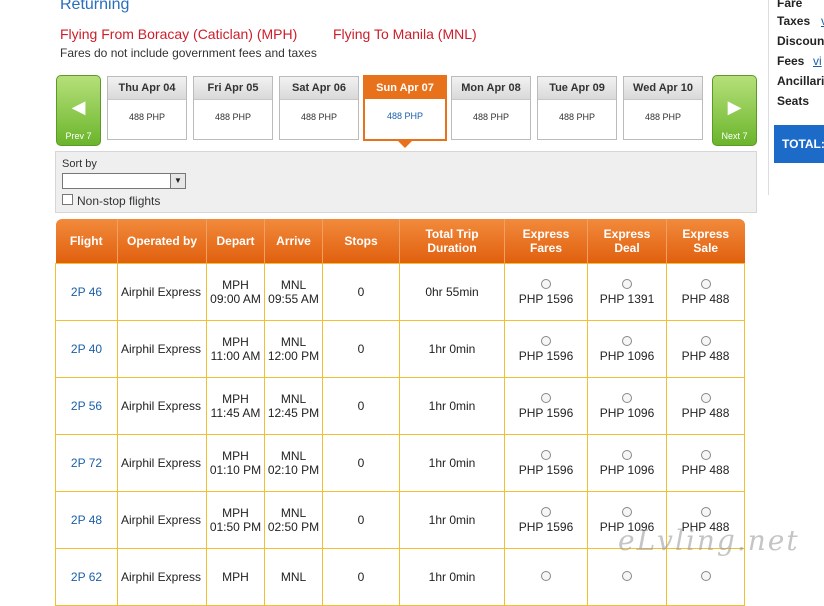  What do you see at coordinates (147, 108) in the screenshot?
I see `date-tab-thu-apr-04: Thu Apr 04 488 PHP` at bounding box center [147, 108].